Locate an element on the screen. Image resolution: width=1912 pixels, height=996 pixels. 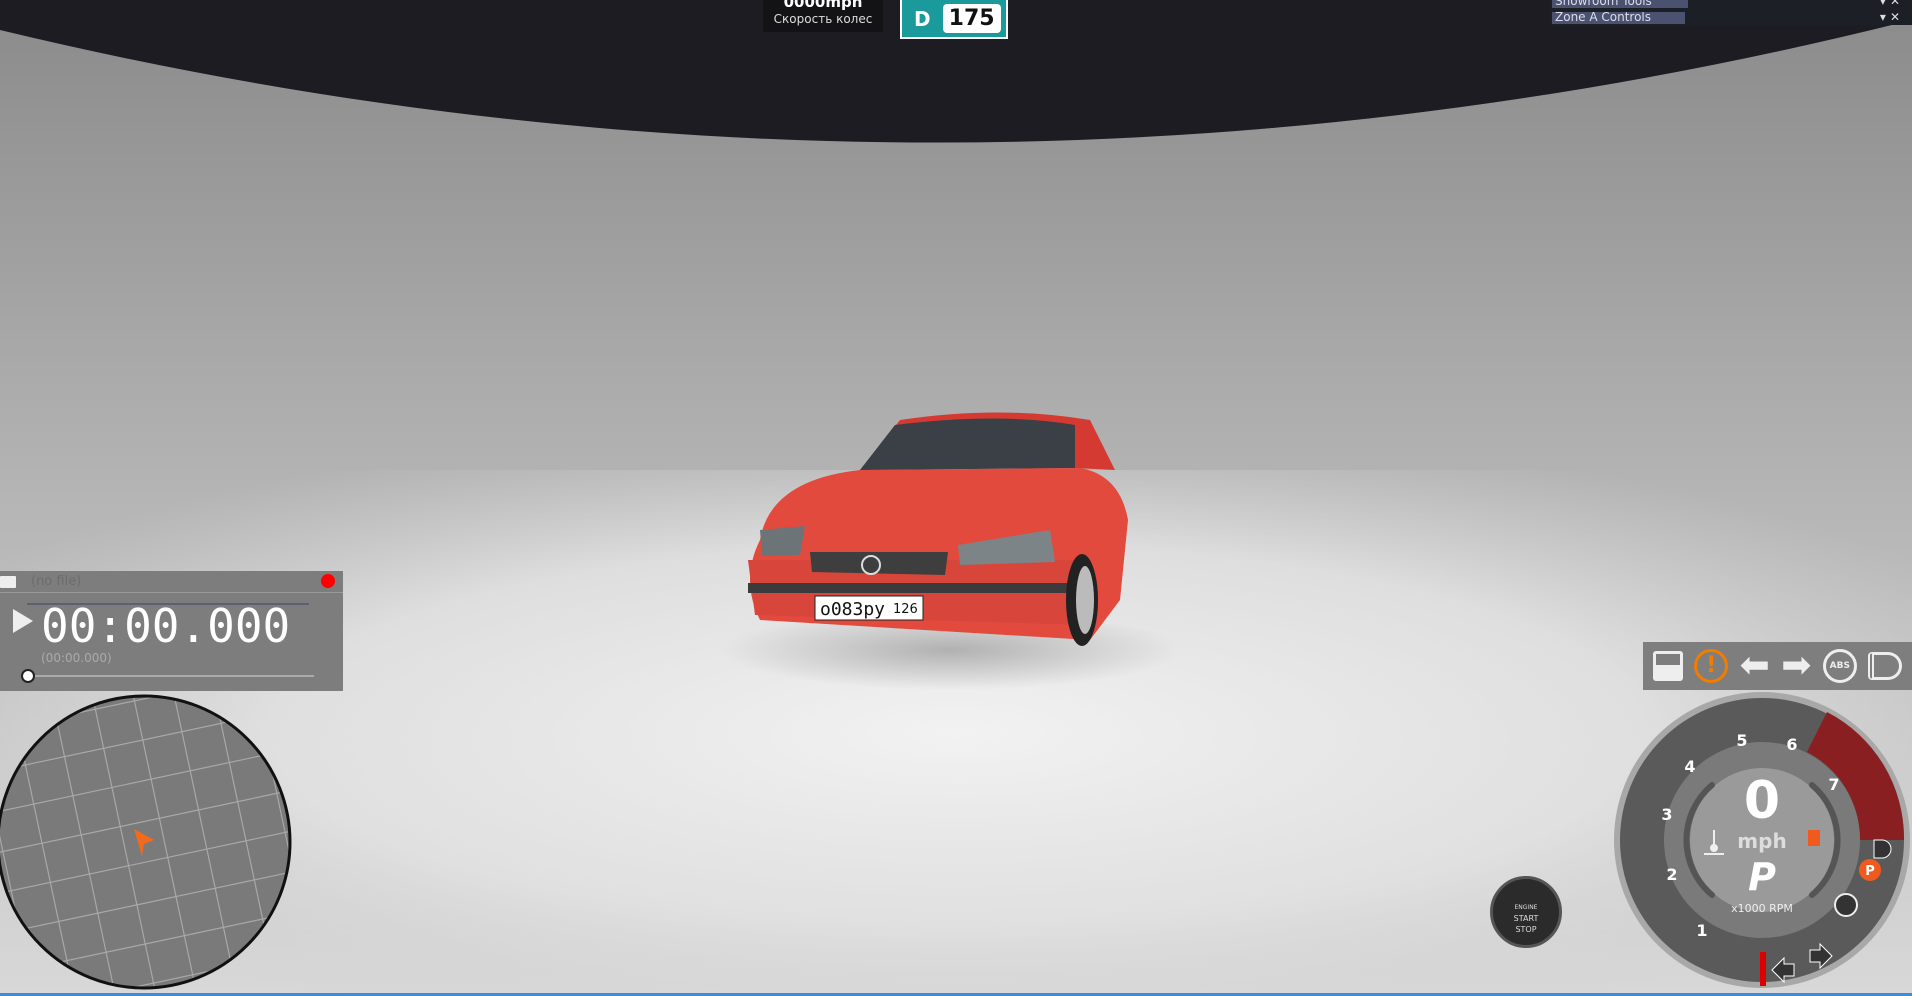
speed-value: 0 is located at coordinates (1762, 801).